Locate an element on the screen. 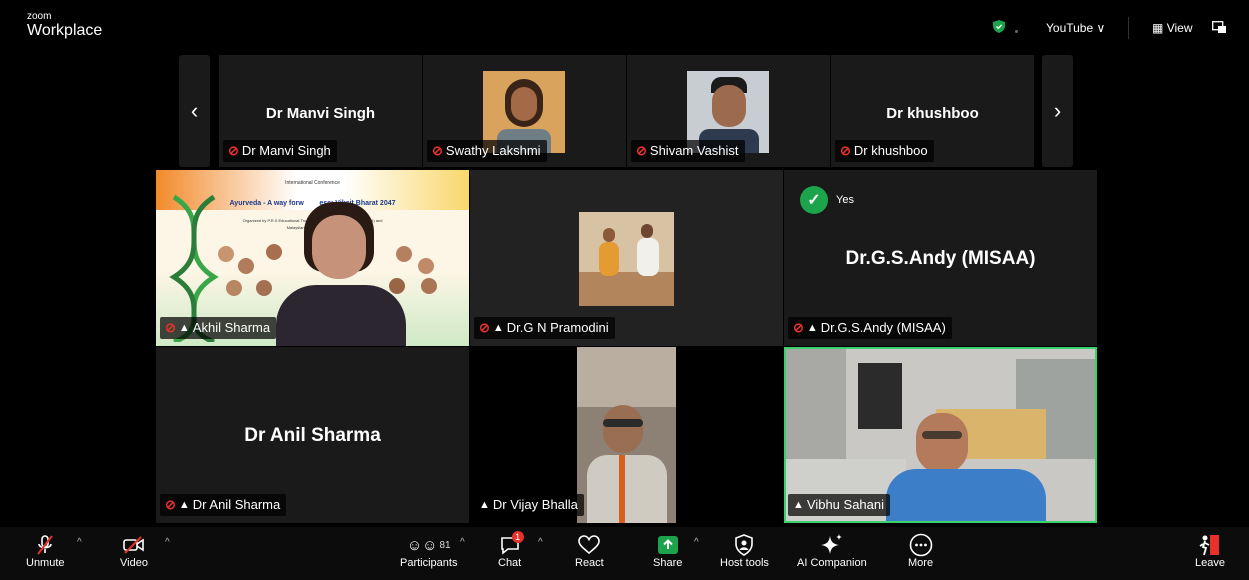  participant-video is located at coordinates (626, 435).